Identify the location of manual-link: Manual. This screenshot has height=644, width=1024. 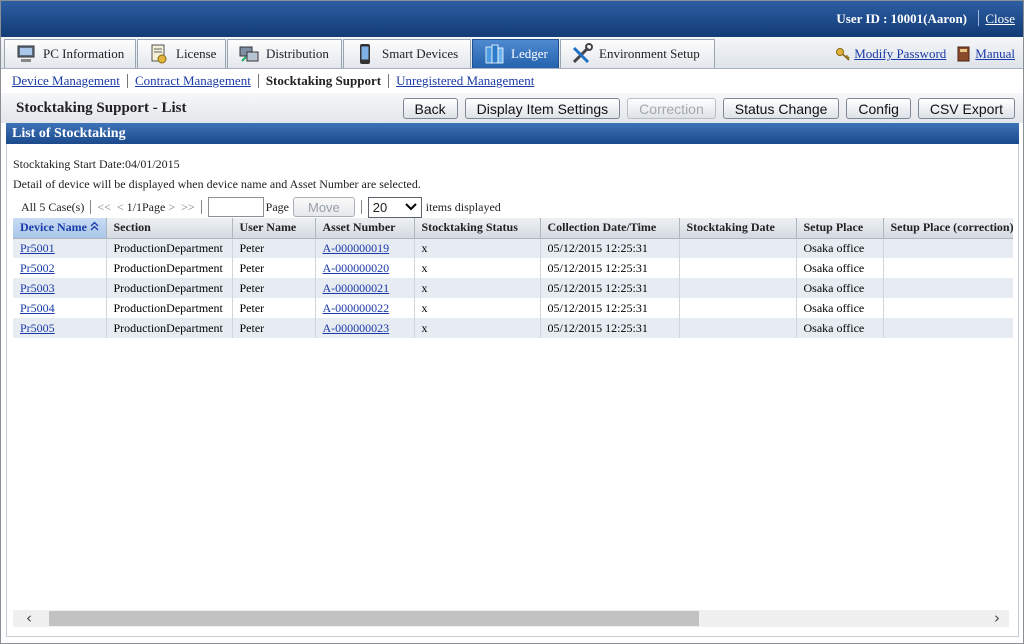
(985, 54).